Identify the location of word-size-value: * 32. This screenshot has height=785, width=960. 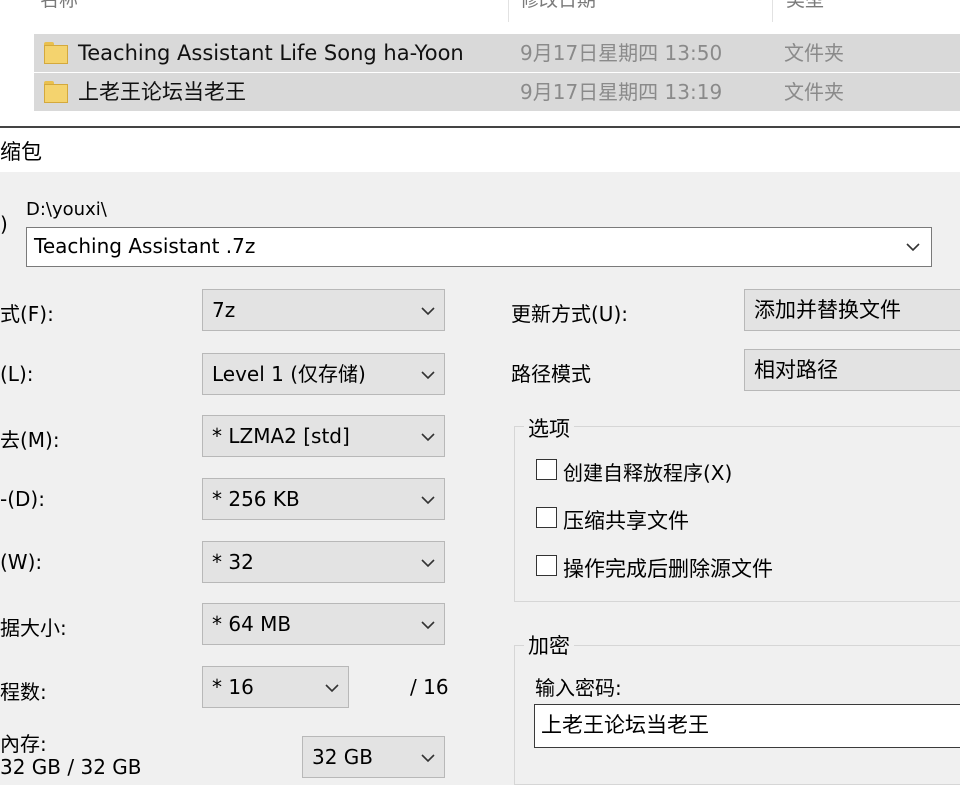
(233, 562).